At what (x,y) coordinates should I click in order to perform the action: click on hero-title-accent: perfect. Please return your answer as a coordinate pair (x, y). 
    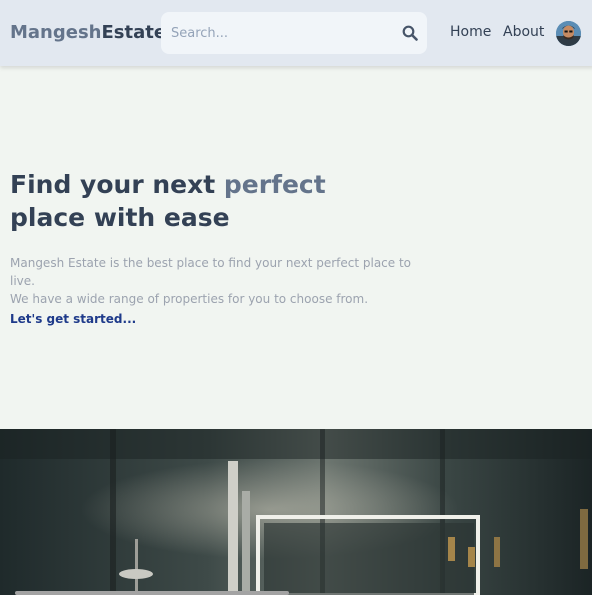
    Looking at the image, I should click on (274, 184).